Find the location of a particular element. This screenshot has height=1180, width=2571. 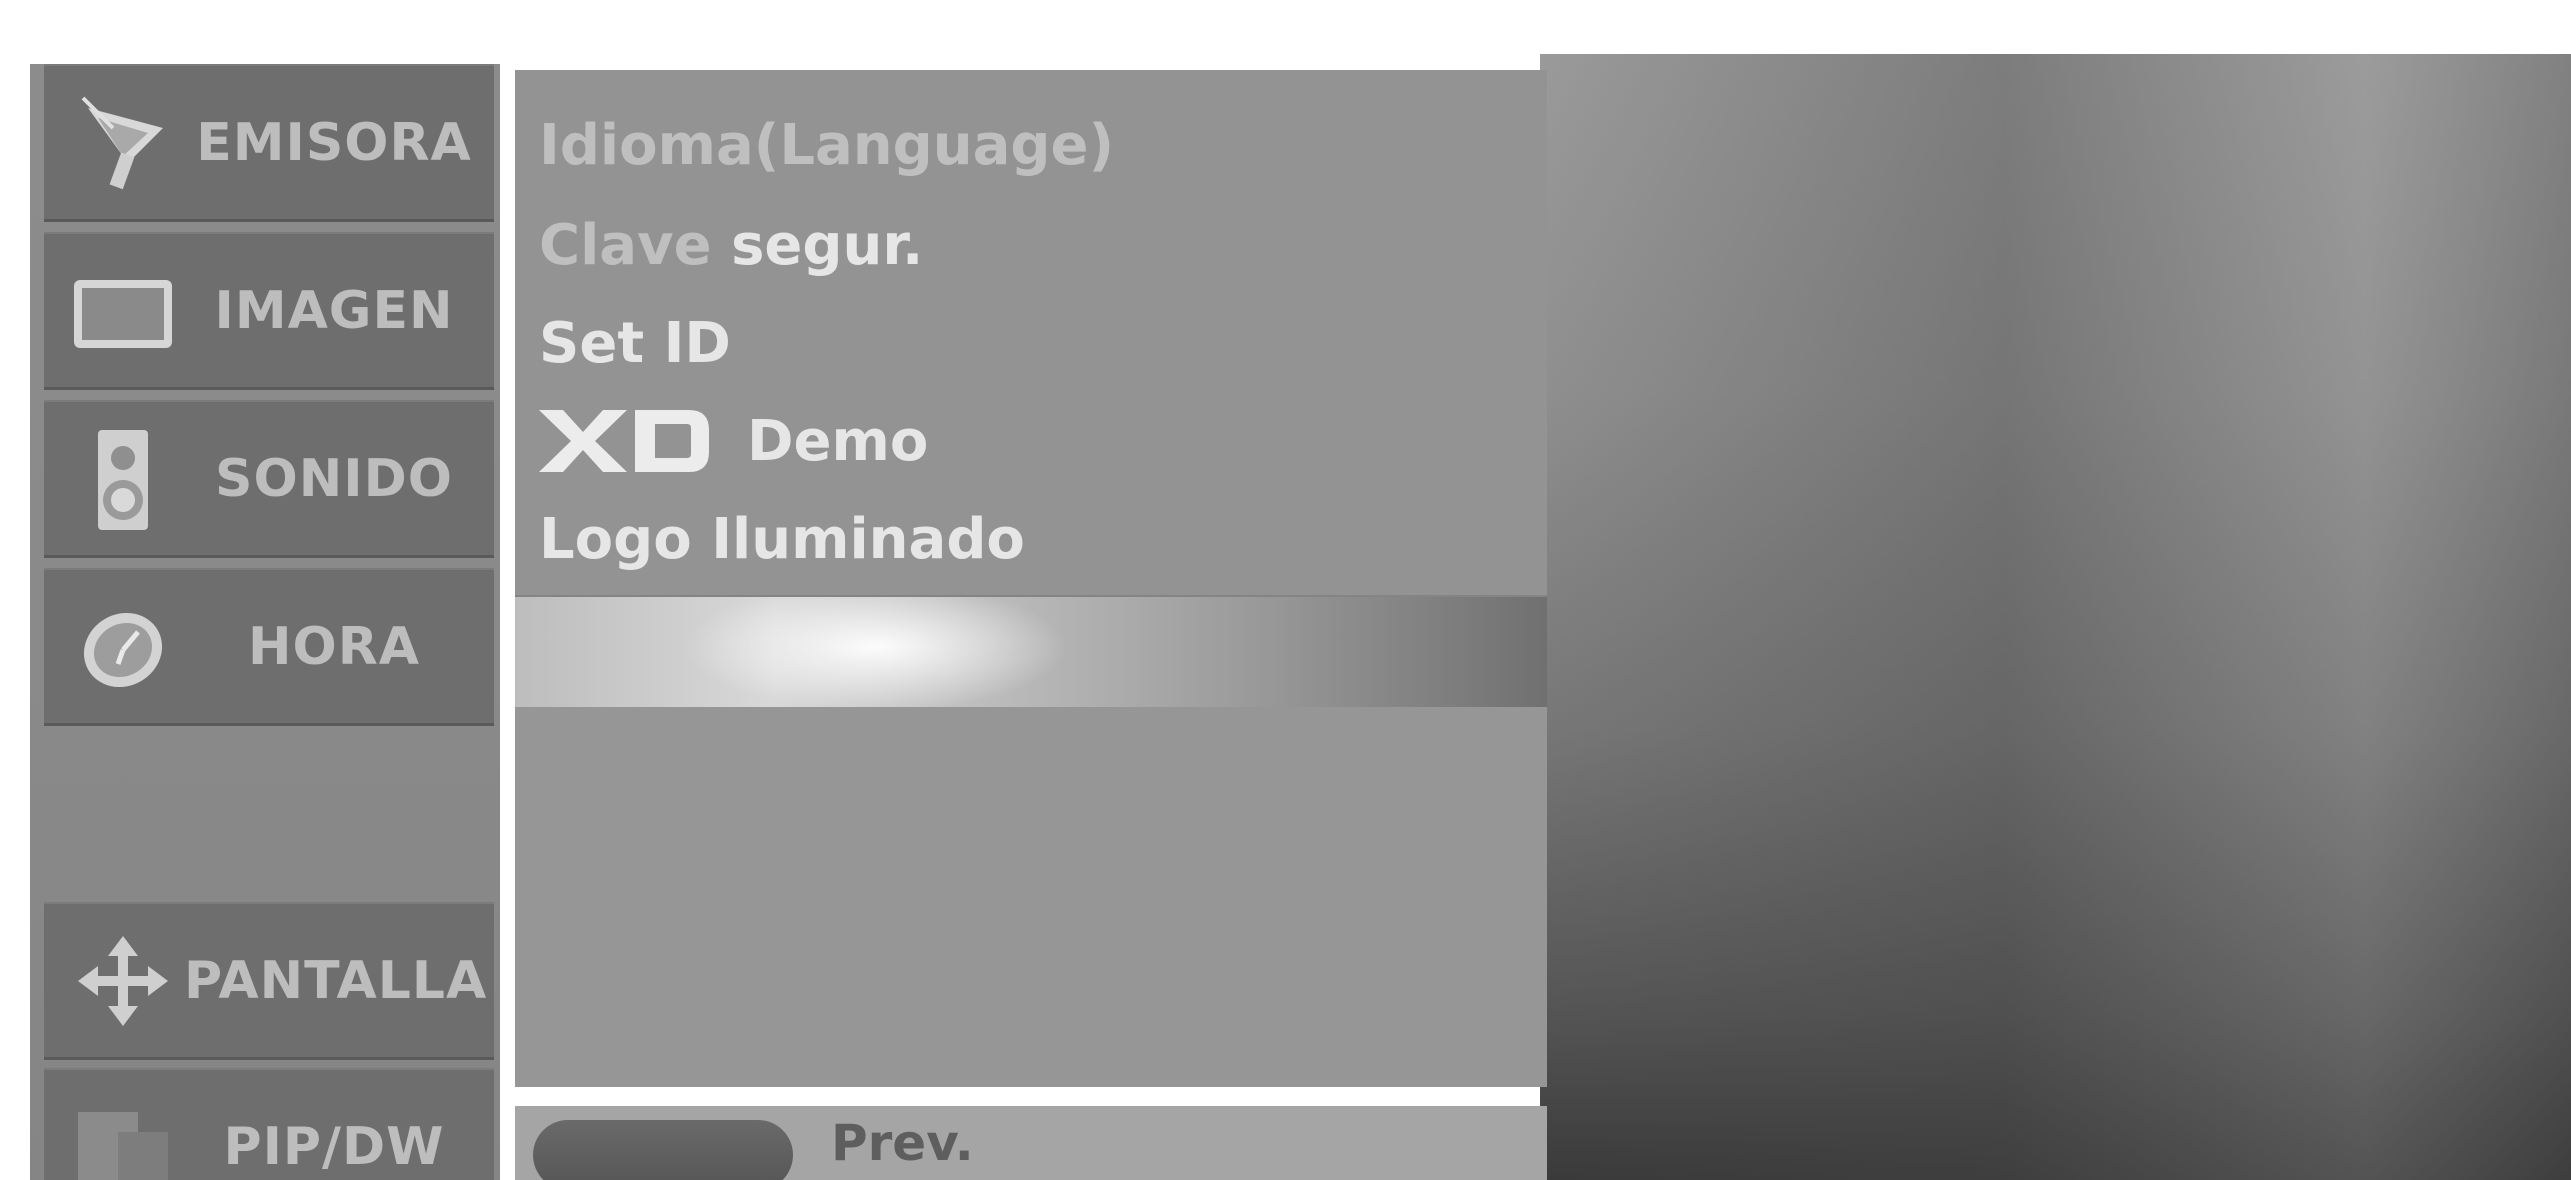

sidebar-item-label: IMAGEN is located at coordinates (334, 311).